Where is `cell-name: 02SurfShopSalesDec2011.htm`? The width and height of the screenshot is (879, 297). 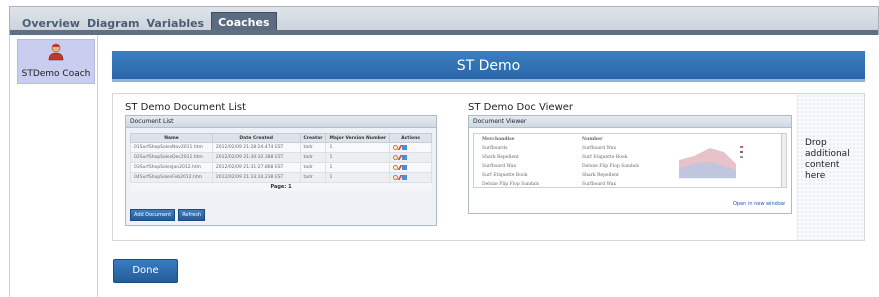 cell-name: 02SurfShopSalesDec2011.htm is located at coordinates (171, 157).